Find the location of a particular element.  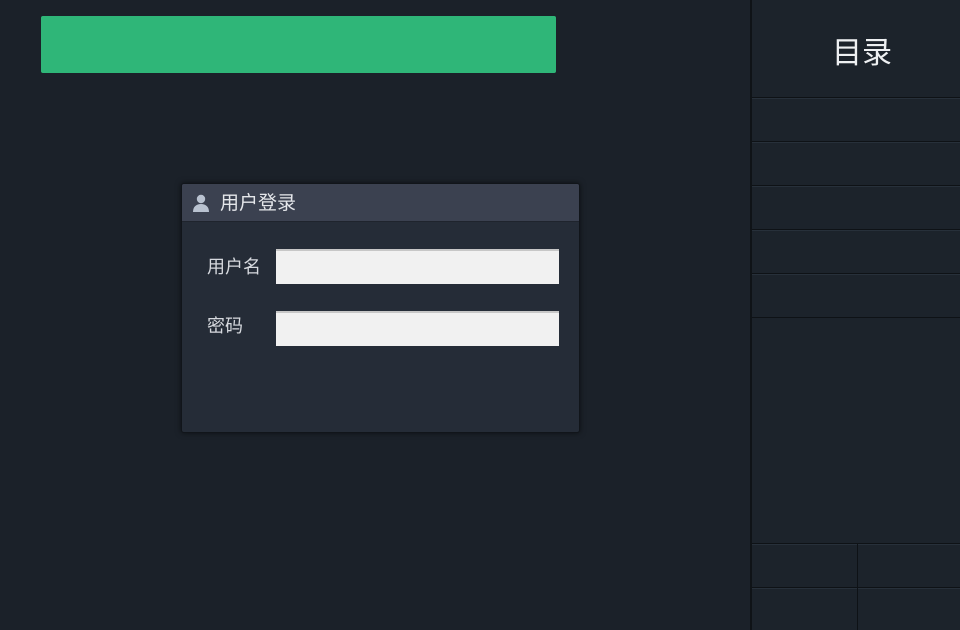

username-input is located at coordinates (417, 266).